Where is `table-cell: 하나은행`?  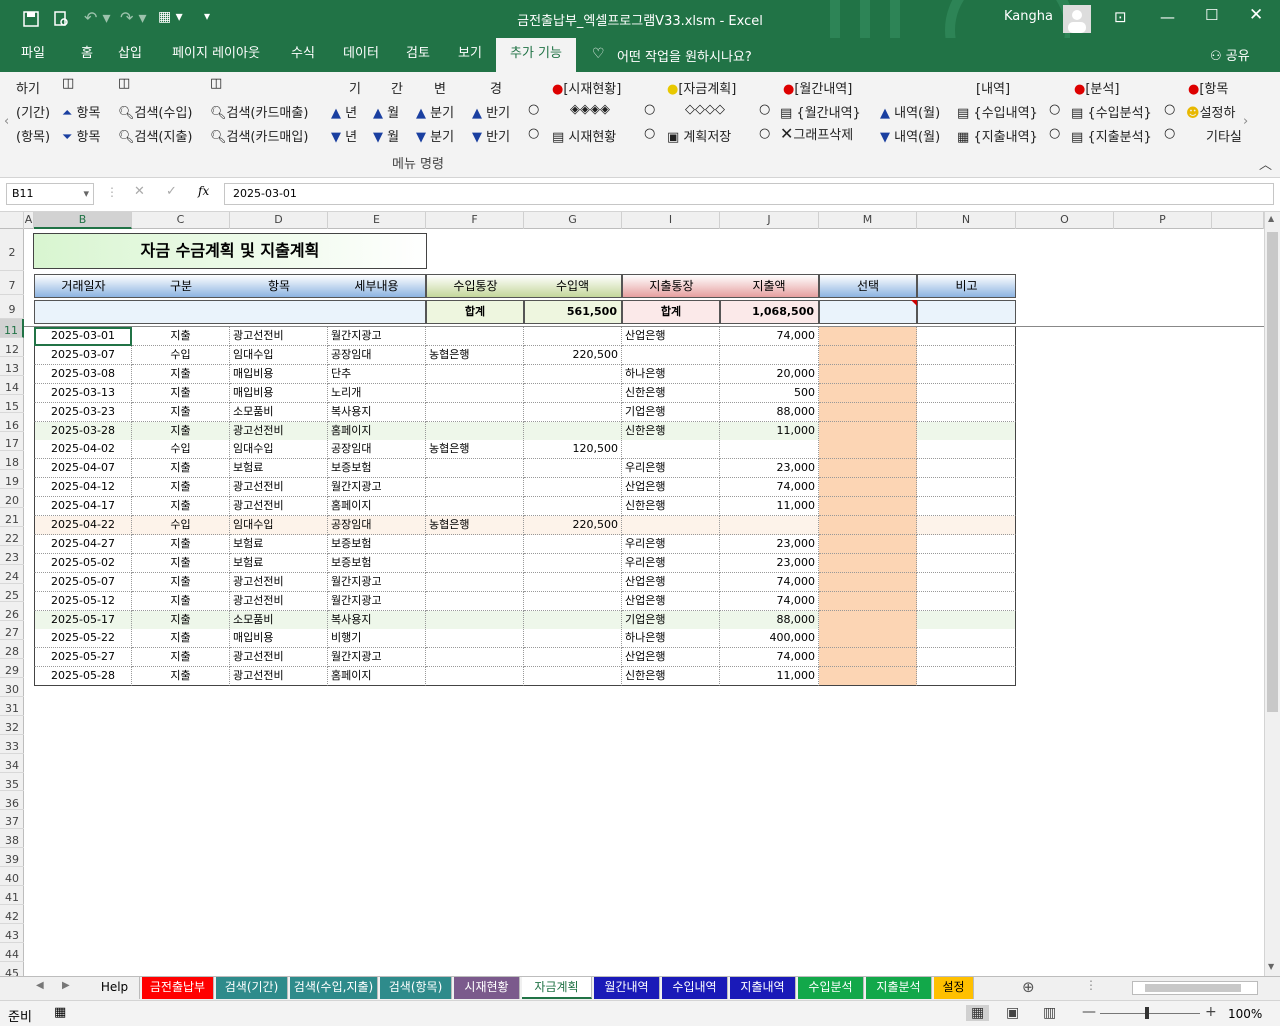
table-cell: 하나은행 is located at coordinates (671, 639).